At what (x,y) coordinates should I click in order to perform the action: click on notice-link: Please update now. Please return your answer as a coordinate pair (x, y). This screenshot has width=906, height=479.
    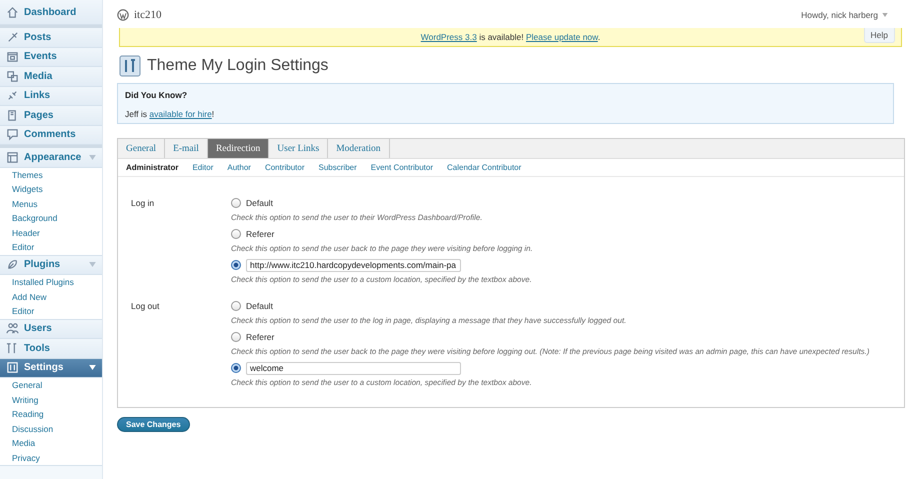
    Looking at the image, I should click on (562, 37).